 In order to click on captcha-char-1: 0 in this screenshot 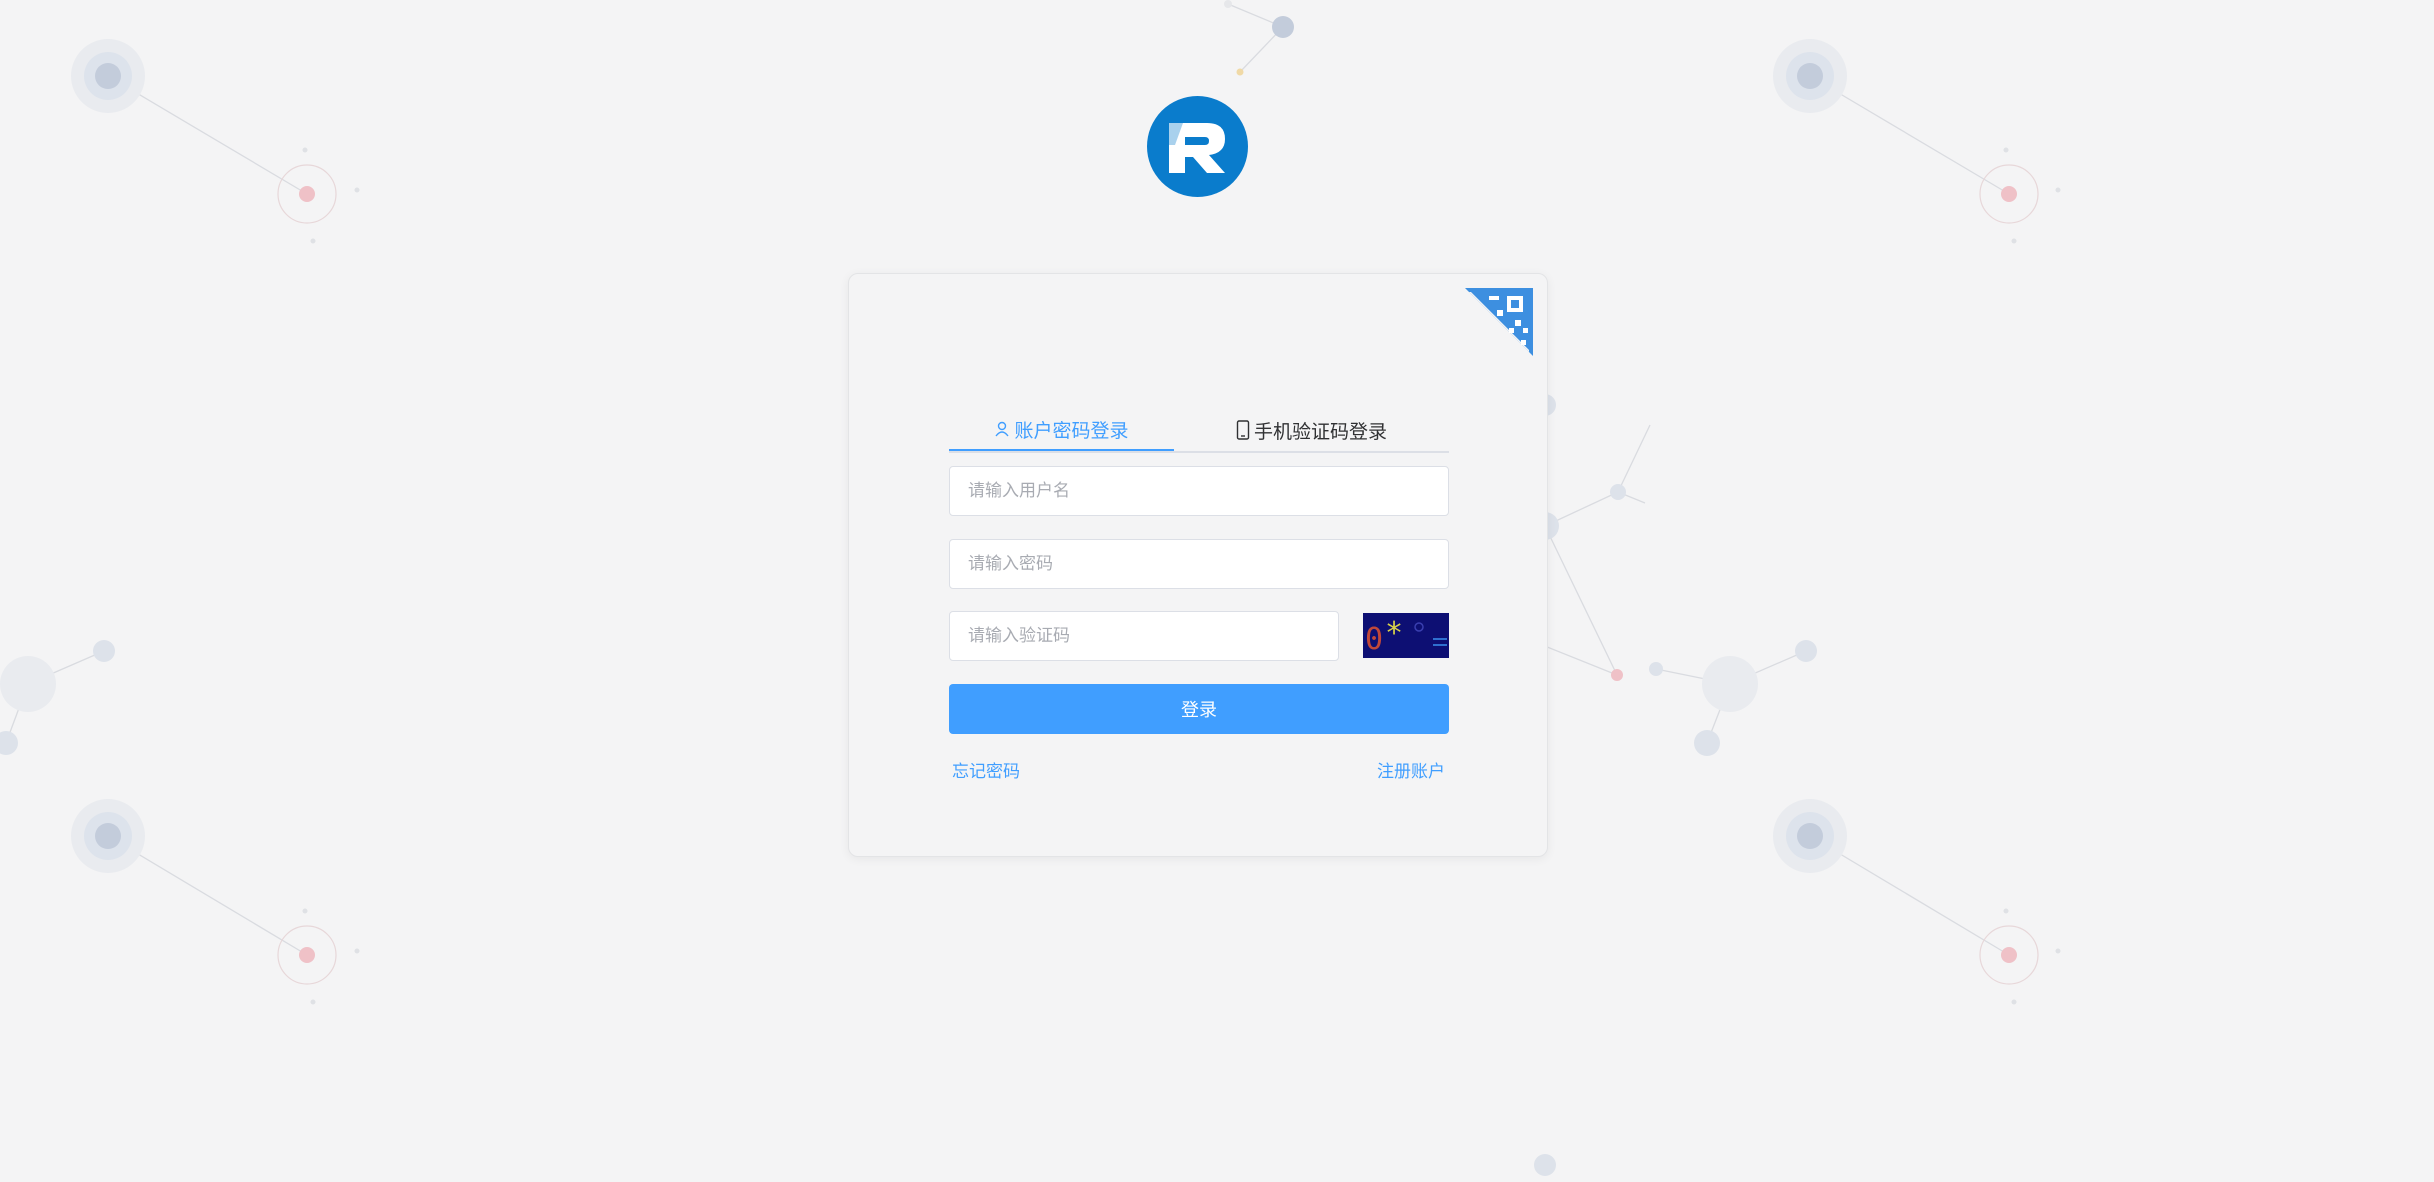, I will do `click(1374, 639)`.